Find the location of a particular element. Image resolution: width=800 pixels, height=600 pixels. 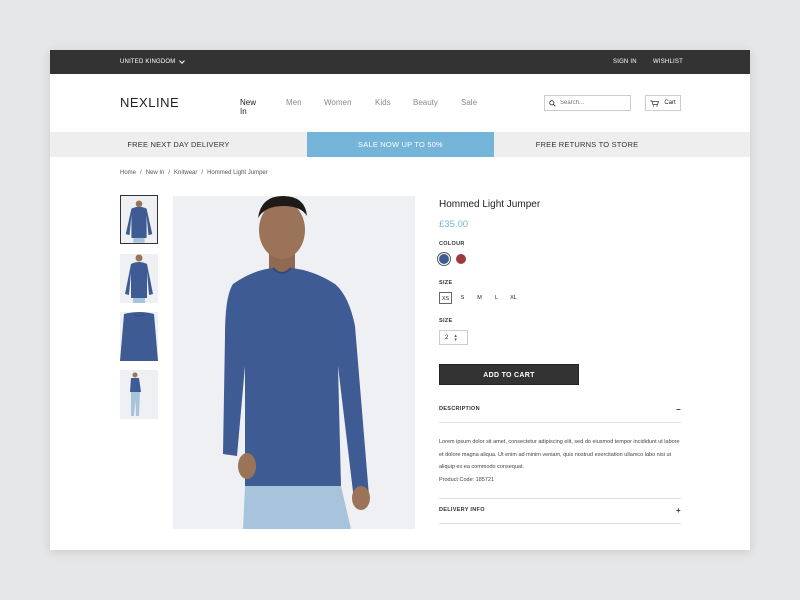

nav-item-women: Women is located at coordinates (337, 102).